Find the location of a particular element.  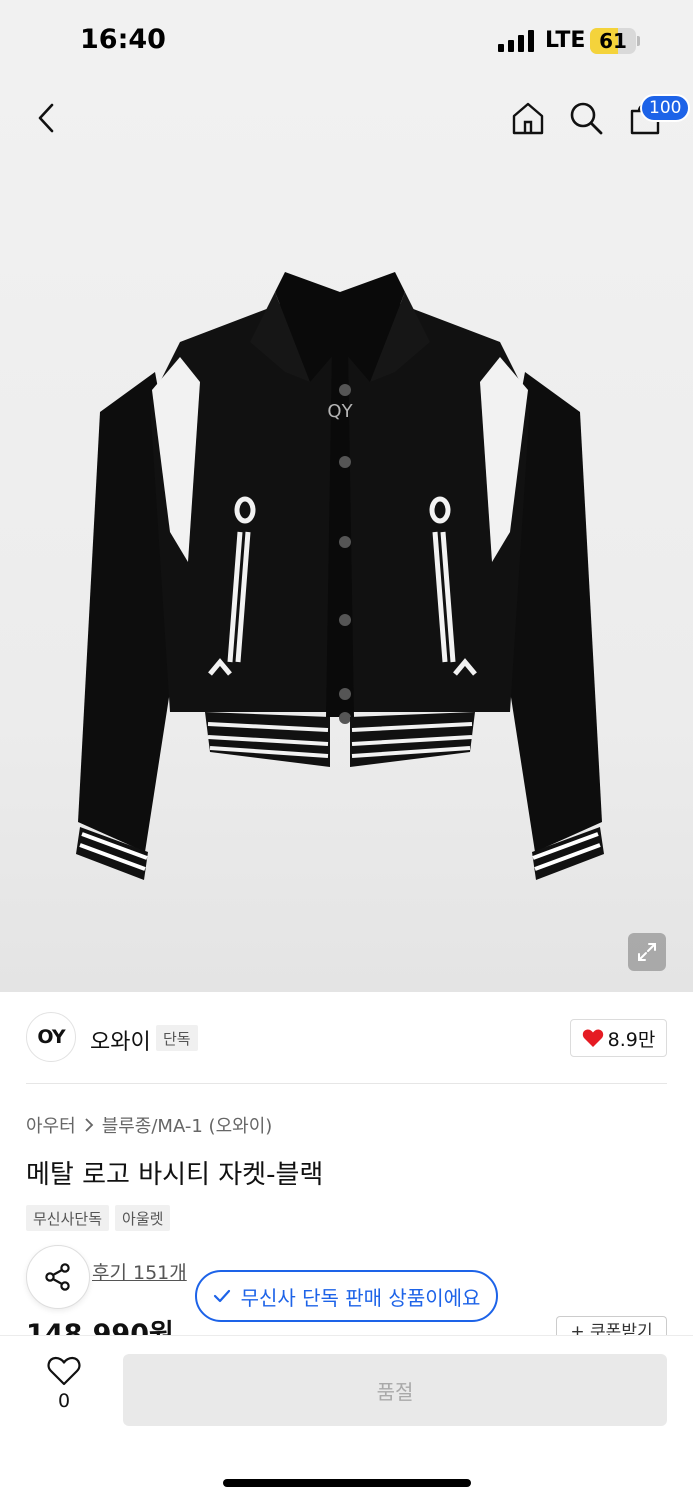

breadcrumb-item-category: 아우터 is located at coordinates (51, 1125).